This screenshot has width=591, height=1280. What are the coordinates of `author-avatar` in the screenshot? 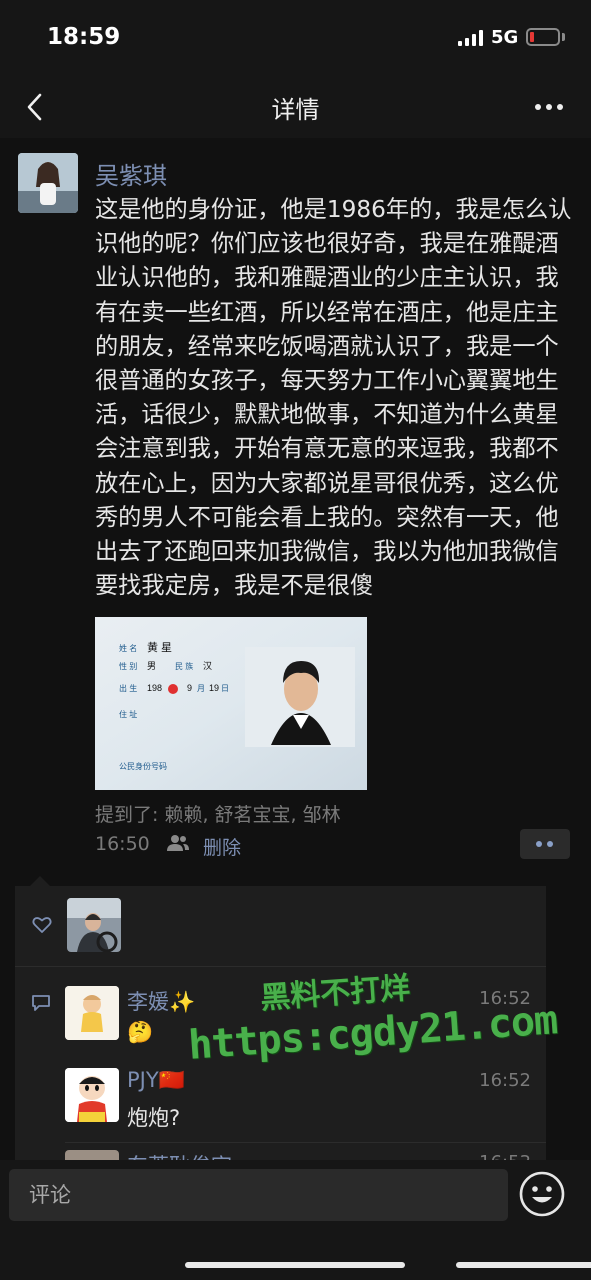 It's located at (48, 183).